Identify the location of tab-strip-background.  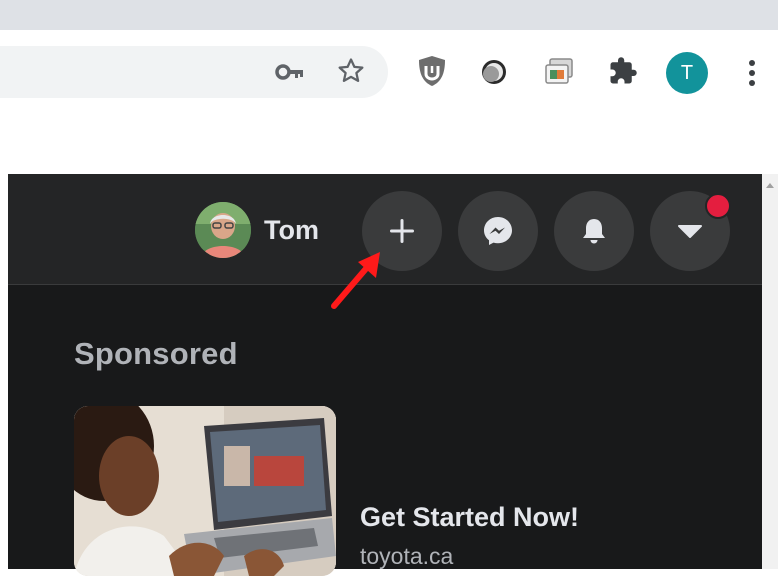
(389, 15).